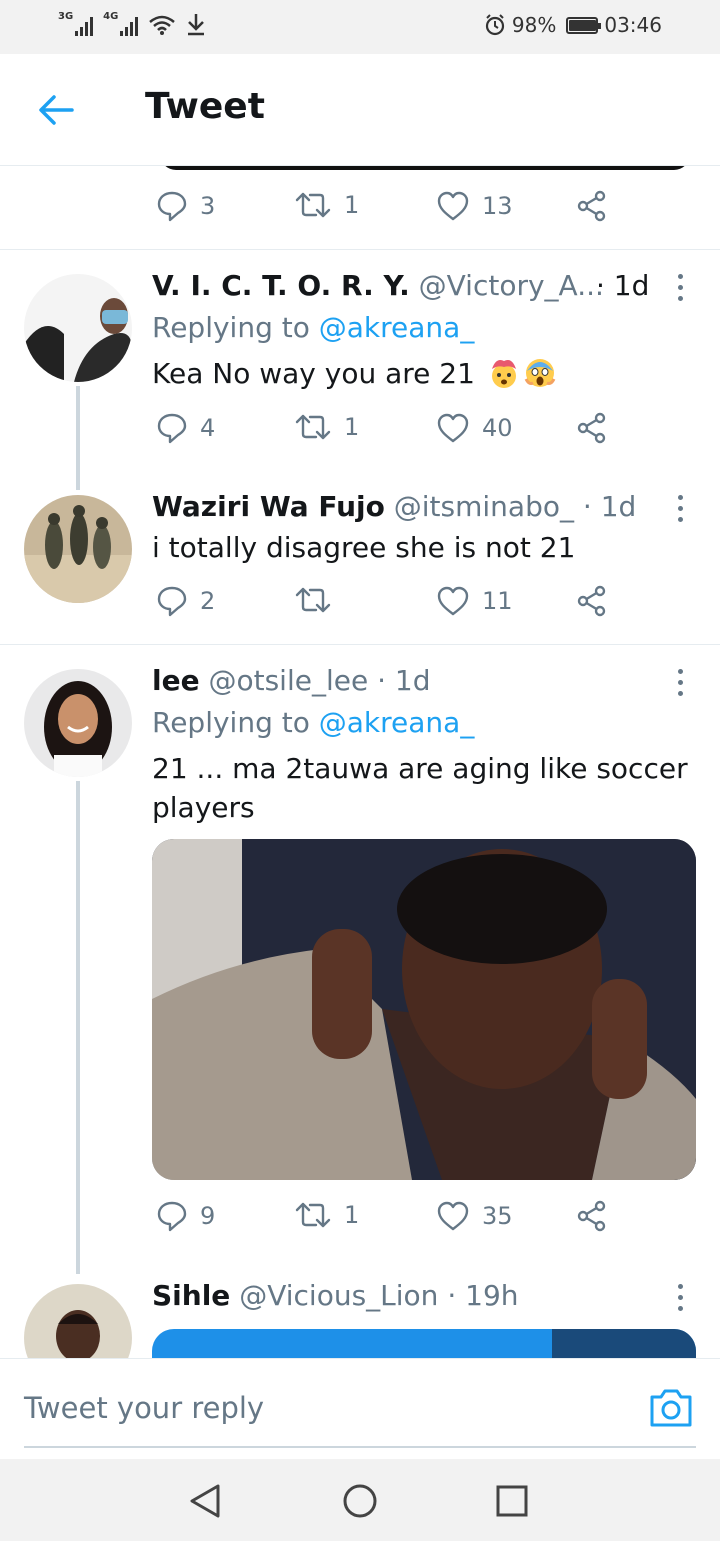 This screenshot has width=720, height=1541. Describe the element at coordinates (474, 1216) in the screenshot. I see `like-button: 35` at that location.